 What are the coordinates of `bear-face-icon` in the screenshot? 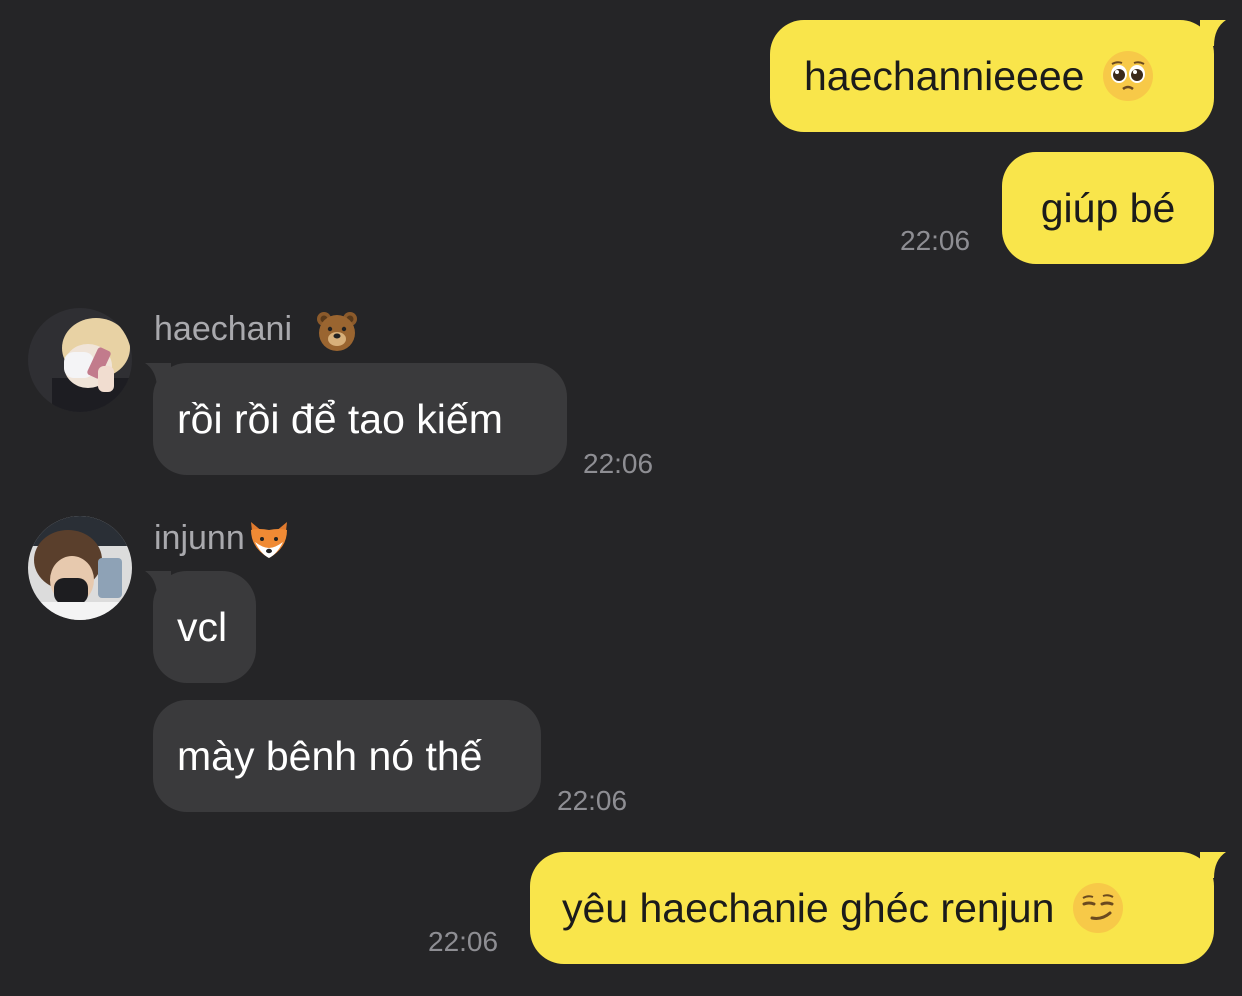 It's located at (337, 331).